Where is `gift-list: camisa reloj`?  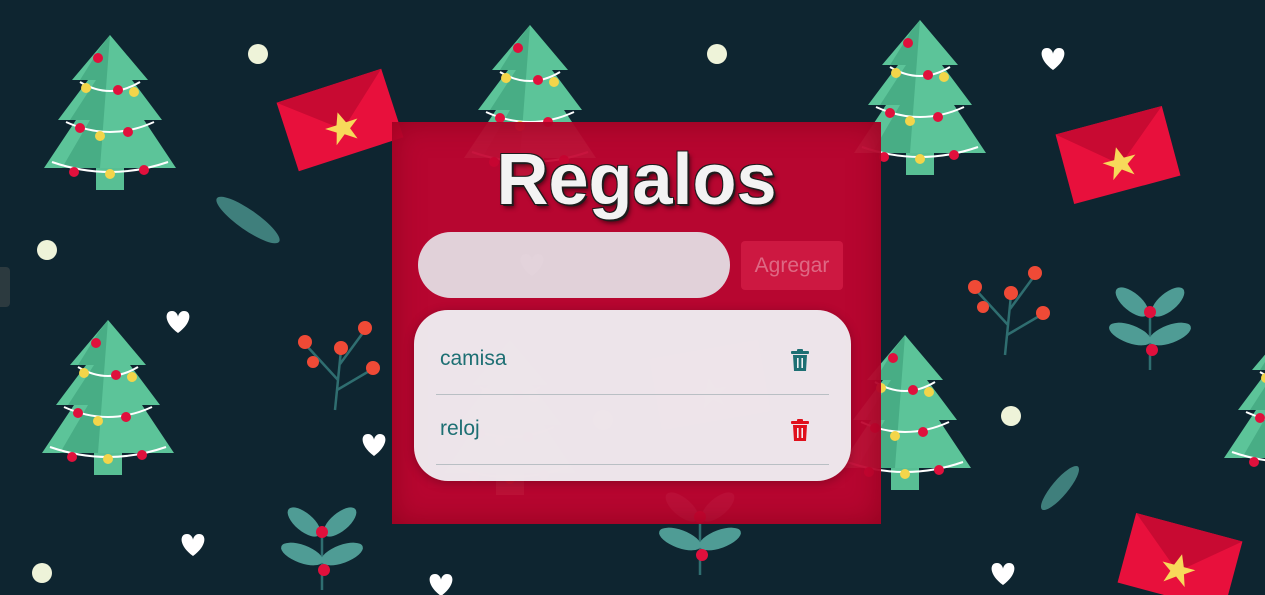
gift-list: camisa reloj is located at coordinates (632, 395).